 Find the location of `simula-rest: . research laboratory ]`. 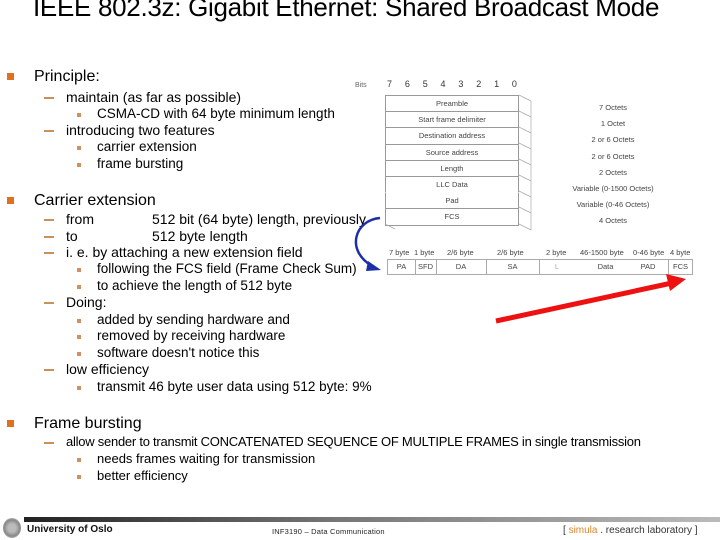

simula-rest: . research laboratory ] is located at coordinates (647, 530).